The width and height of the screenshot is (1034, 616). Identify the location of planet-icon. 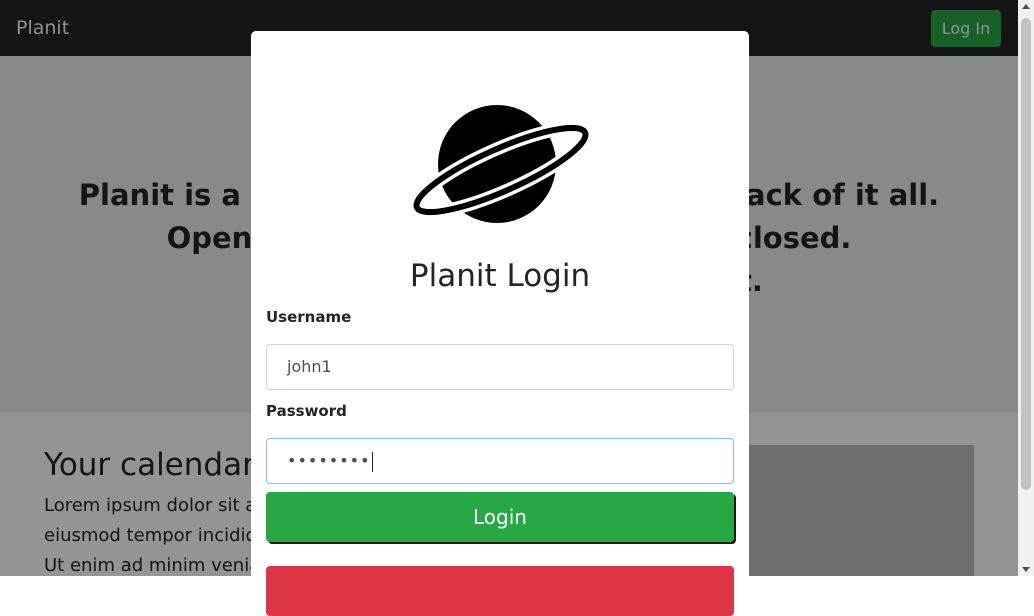
(501, 164).